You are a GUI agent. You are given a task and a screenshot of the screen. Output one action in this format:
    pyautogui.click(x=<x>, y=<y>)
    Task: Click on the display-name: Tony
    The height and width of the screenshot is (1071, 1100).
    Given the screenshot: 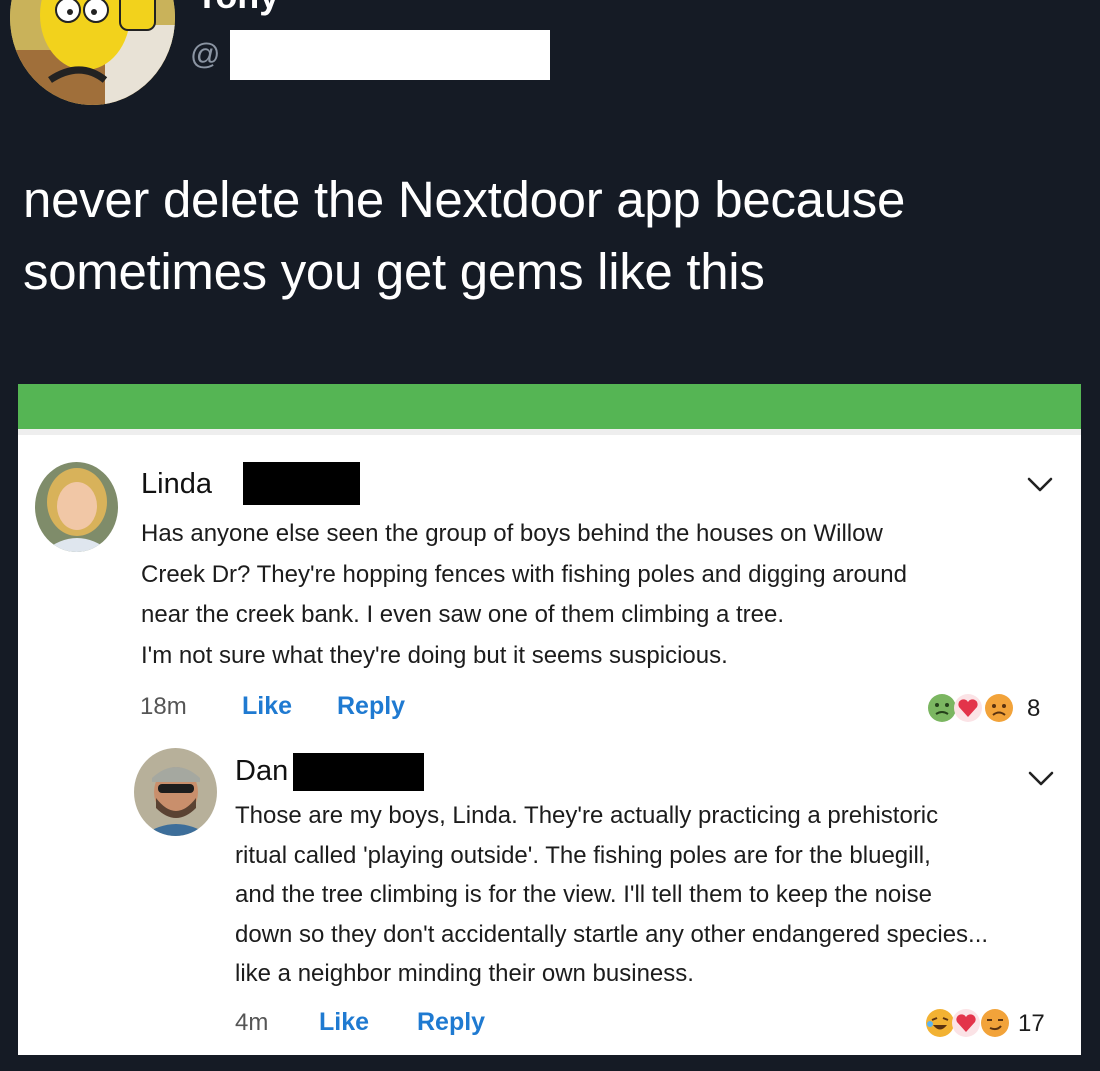 What is the action you would take?
    pyautogui.click(x=237, y=8)
    